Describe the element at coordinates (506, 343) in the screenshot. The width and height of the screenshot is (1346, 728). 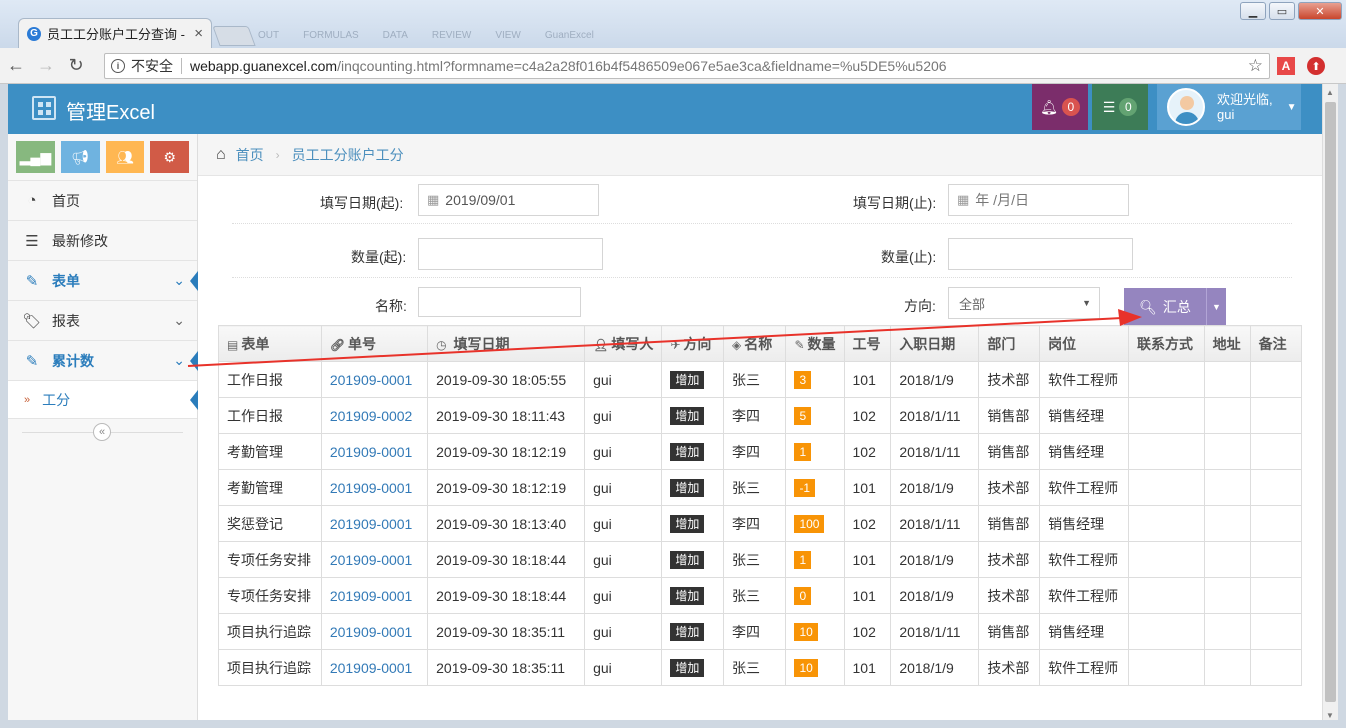
I see `column-header-date: ◷ 填写日期` at that location.